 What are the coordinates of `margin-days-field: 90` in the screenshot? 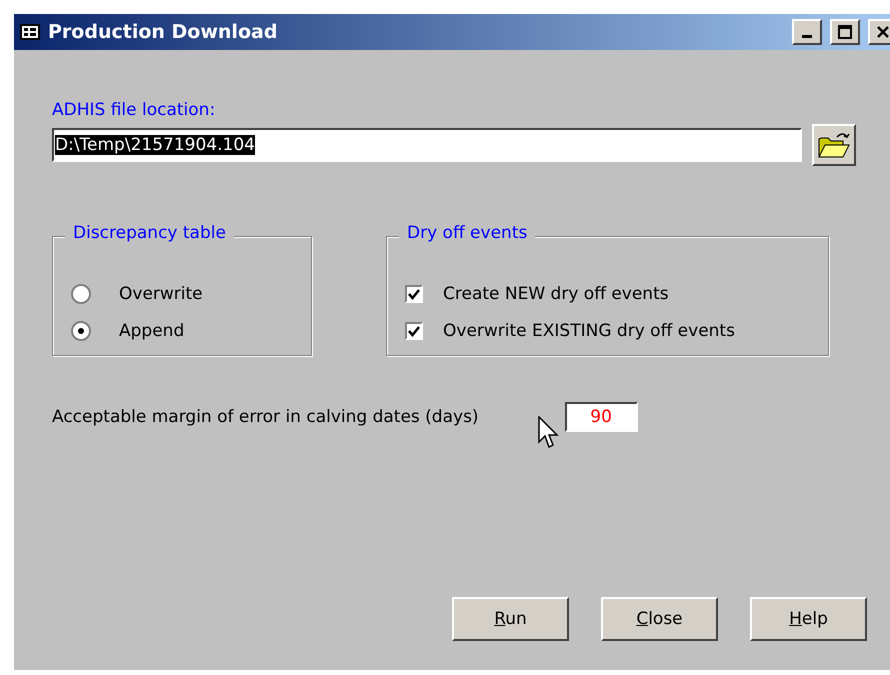 It's located at (601, 417).